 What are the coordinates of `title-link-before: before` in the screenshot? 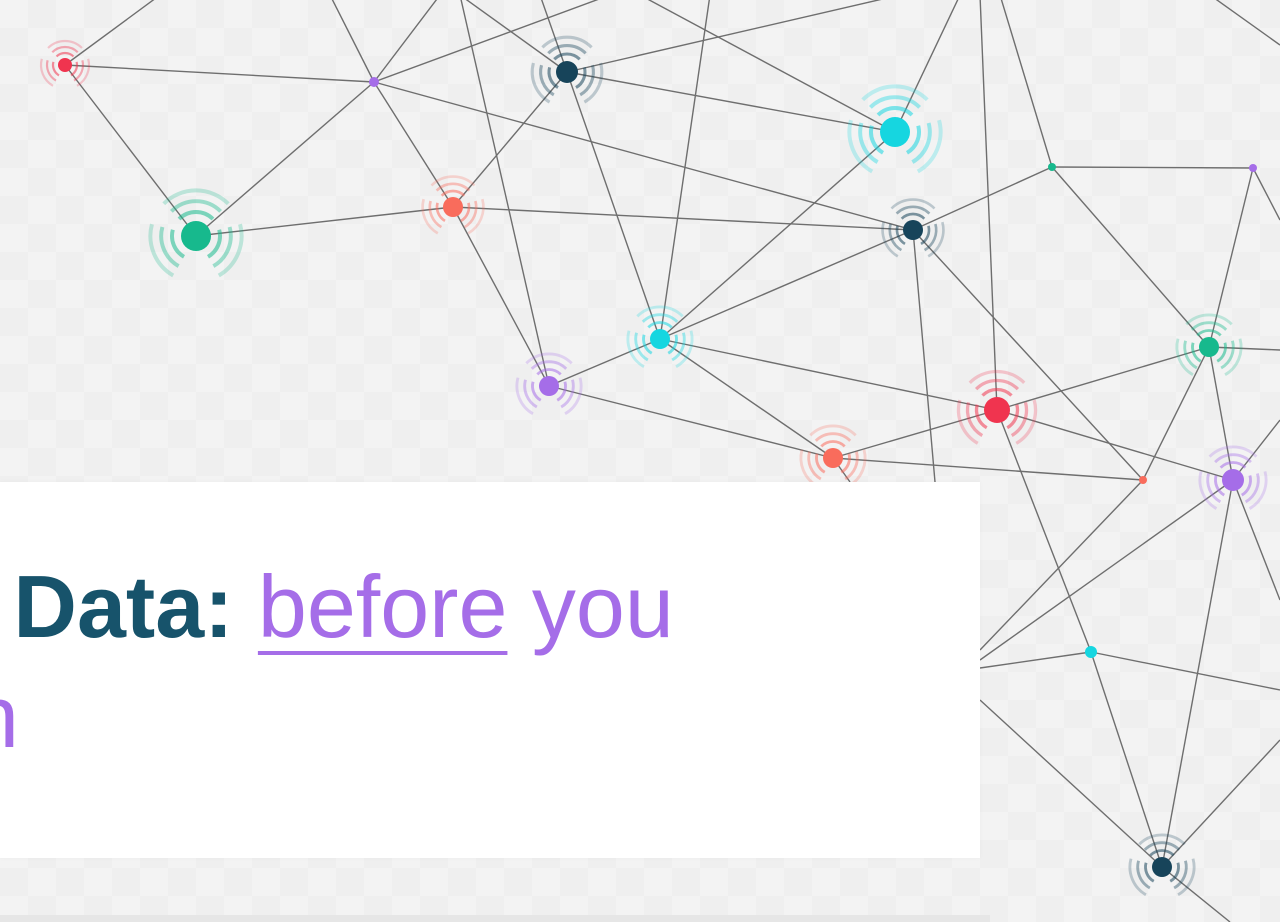 It's located at (383, 606).